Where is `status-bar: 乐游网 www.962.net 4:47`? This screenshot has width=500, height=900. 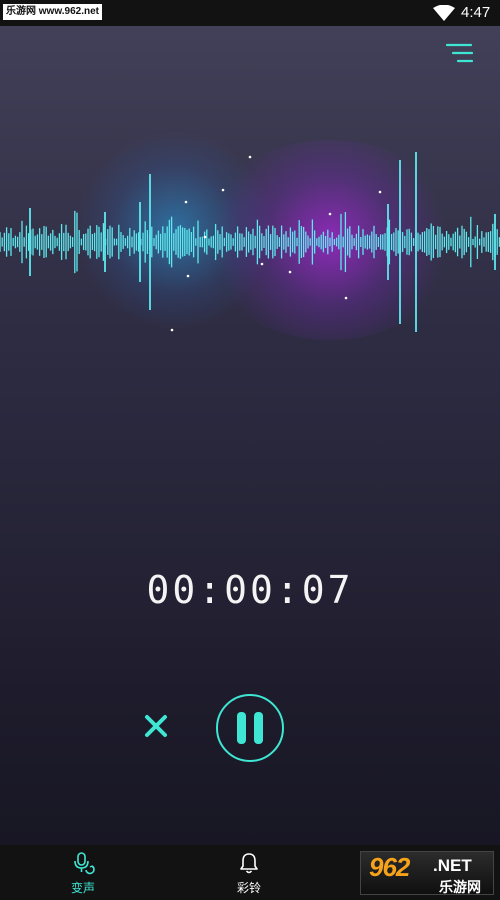
status-bar: 乐游网 www.962.net 4:47 is located at coordinates (250, 13).